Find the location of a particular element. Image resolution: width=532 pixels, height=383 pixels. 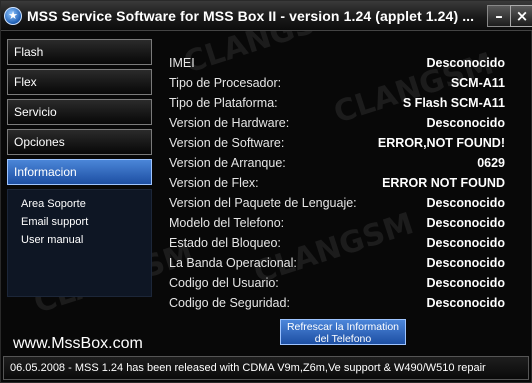

info-label: Version de Software: is located at coordinates (227, 143).